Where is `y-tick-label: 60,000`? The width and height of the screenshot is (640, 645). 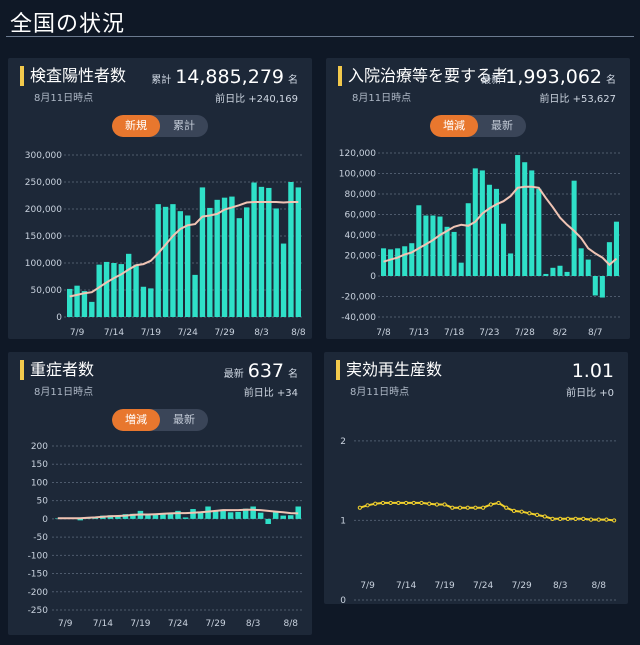
y-tick-label: 60,000 is located at coordinates (361, 216).